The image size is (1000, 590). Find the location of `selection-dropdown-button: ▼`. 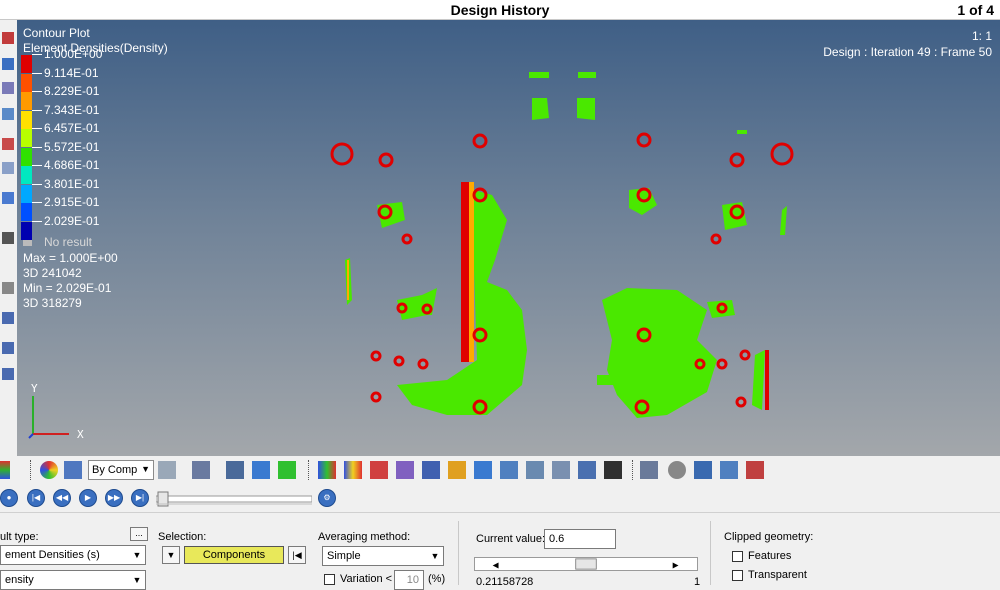

selection-dropdown-button: ▼ is located at coordinates (171, 555).